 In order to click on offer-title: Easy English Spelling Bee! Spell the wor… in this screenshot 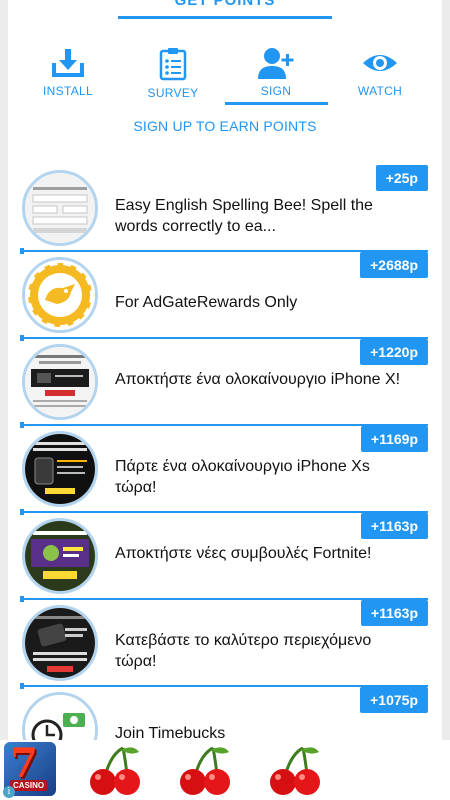, I will do `click(244, 216)`.